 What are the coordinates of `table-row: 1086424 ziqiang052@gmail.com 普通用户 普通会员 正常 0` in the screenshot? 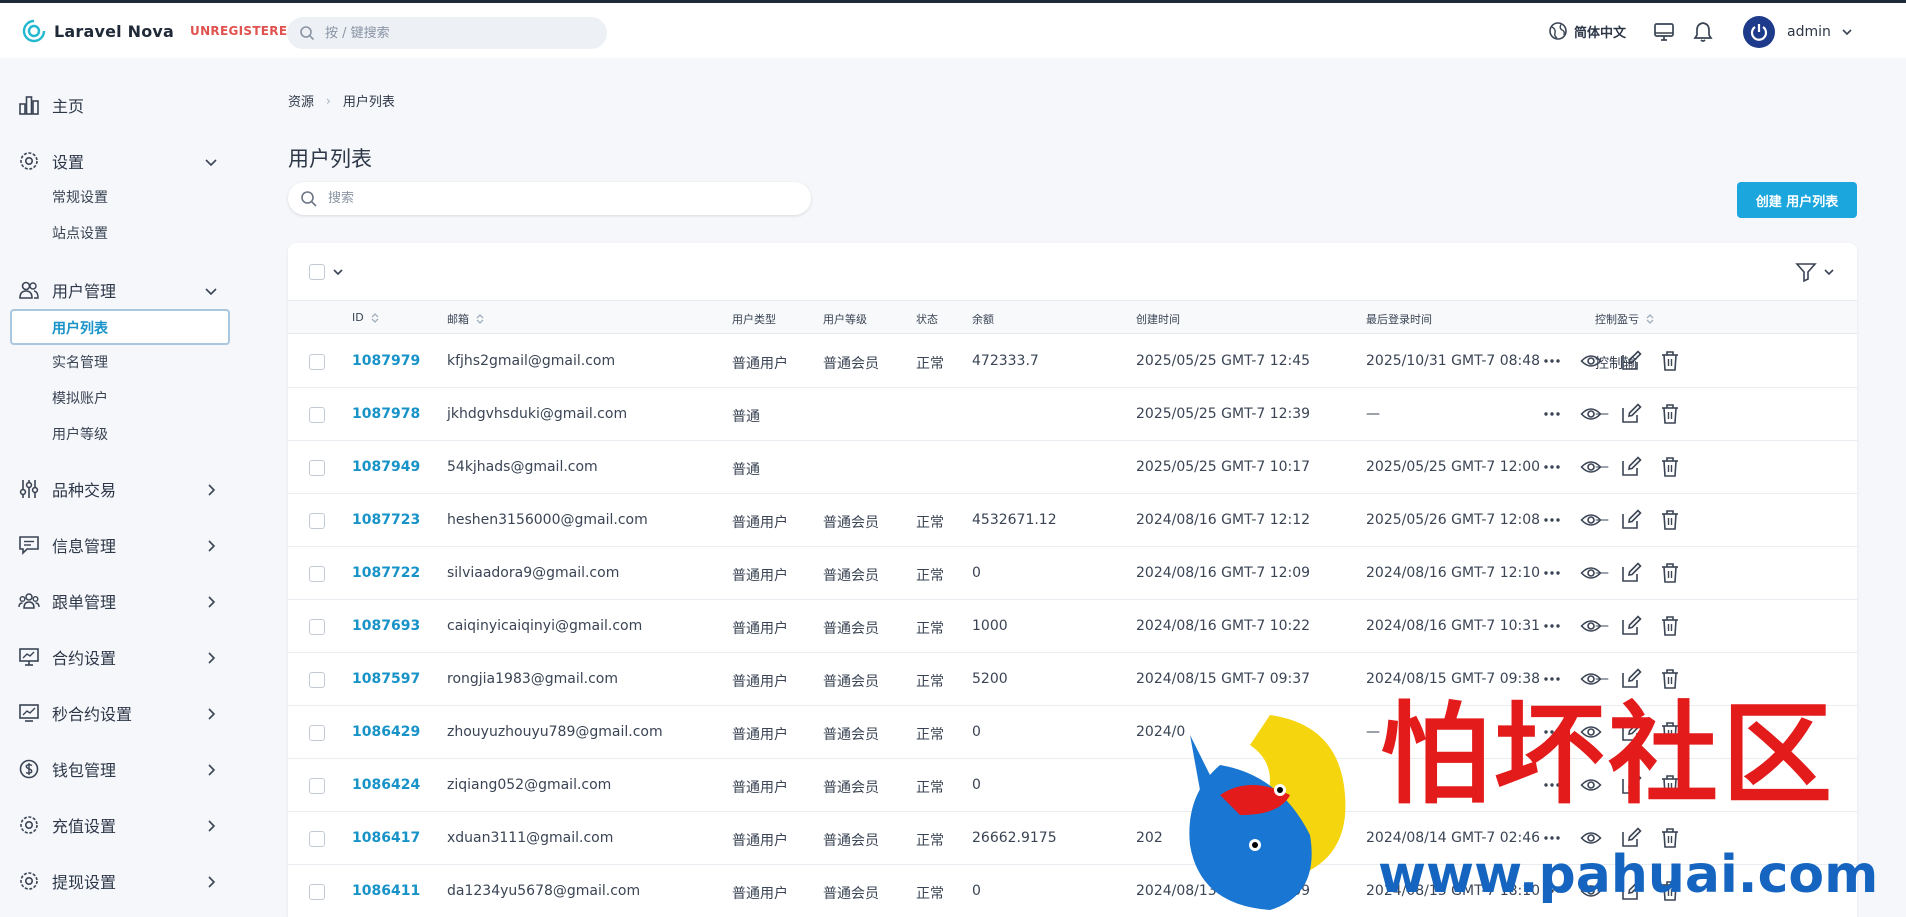 It's located at (1072, 785).